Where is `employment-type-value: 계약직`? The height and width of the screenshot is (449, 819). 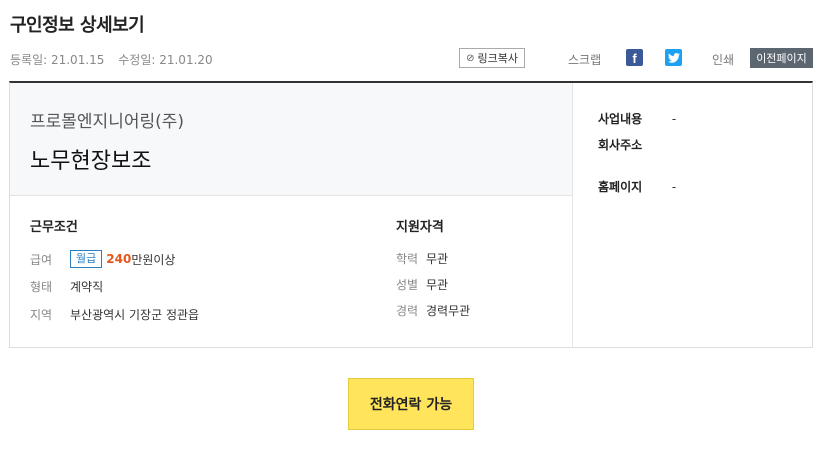 employment-type-value: 계약직 is located at coordinates (87, 287).